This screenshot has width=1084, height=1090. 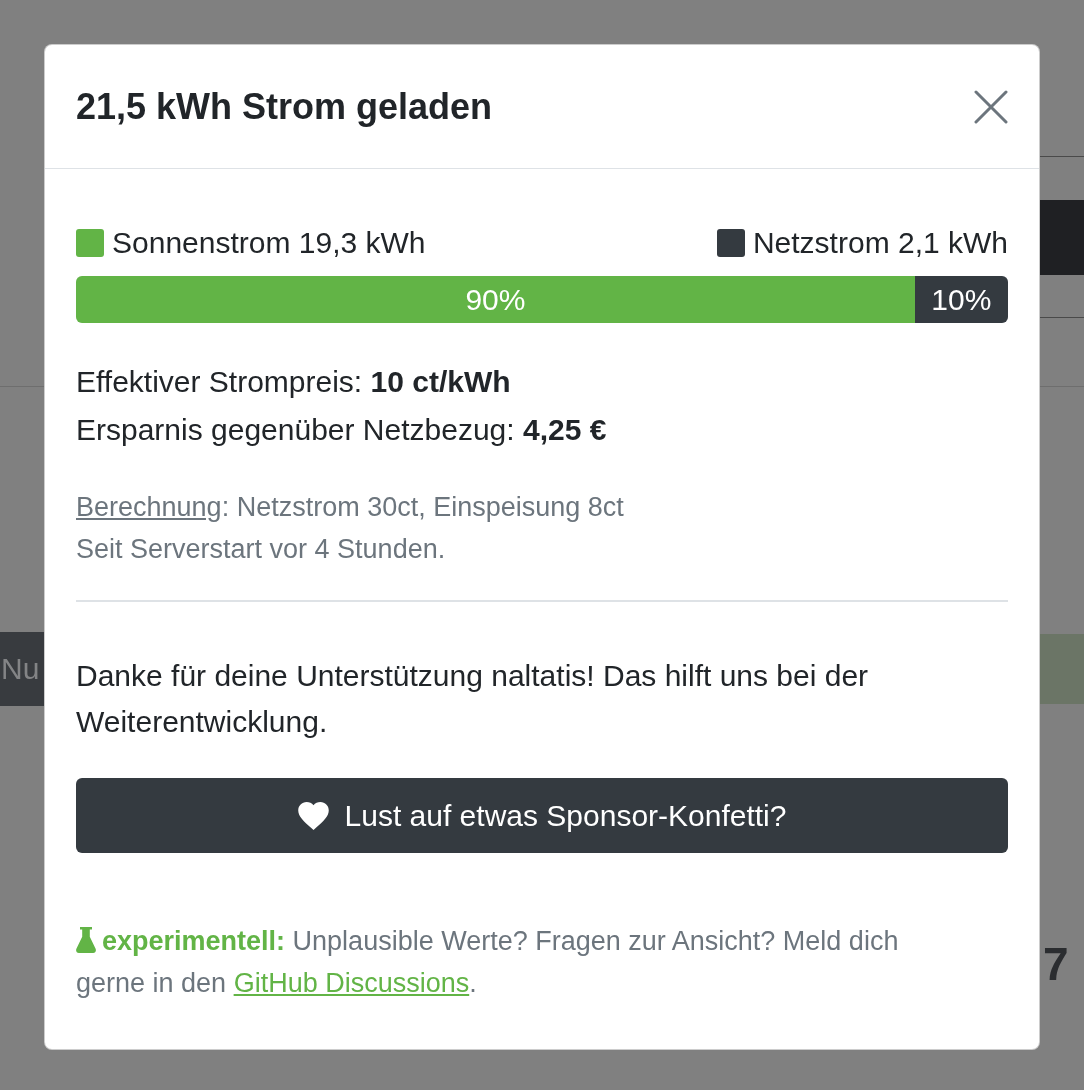 What do you see at coordinates (269, 243) in the screenshot?
I see `legend-label: Sonnenstrom 19,3 kWh` at bounding box center [269, 243].